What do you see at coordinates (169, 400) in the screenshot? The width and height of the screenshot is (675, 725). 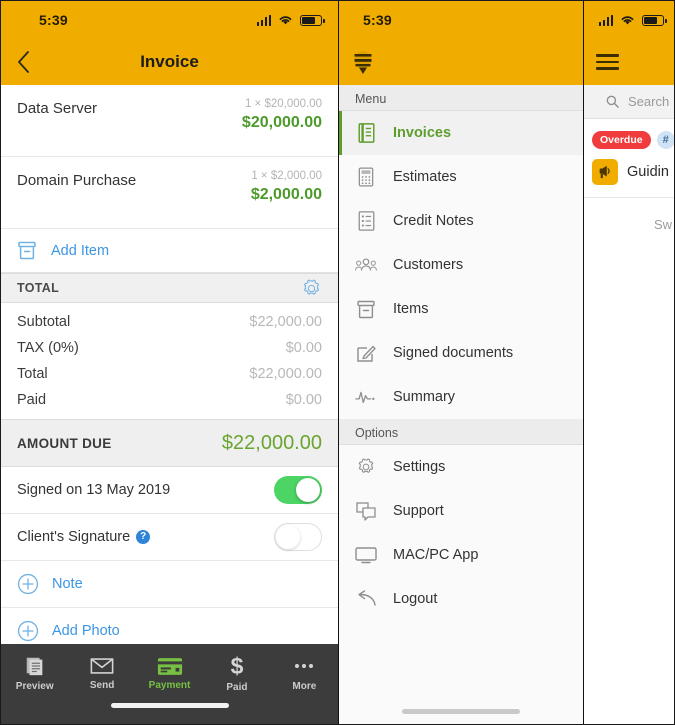 I see `total-line: Paid $0.00` at bounding box center [169, 400].